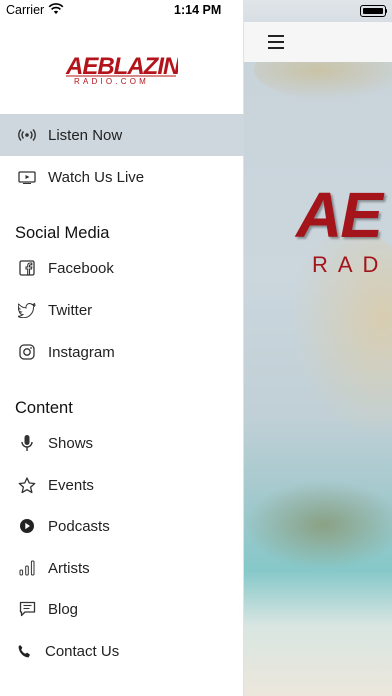 The image size is (392, 696). Describe the element at coordinates (27, 609) in the screenshot. I see `chat-icon` at that location.